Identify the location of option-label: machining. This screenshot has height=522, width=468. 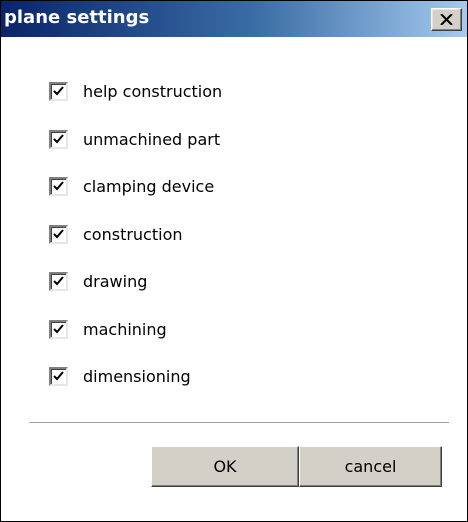
(125, 329).